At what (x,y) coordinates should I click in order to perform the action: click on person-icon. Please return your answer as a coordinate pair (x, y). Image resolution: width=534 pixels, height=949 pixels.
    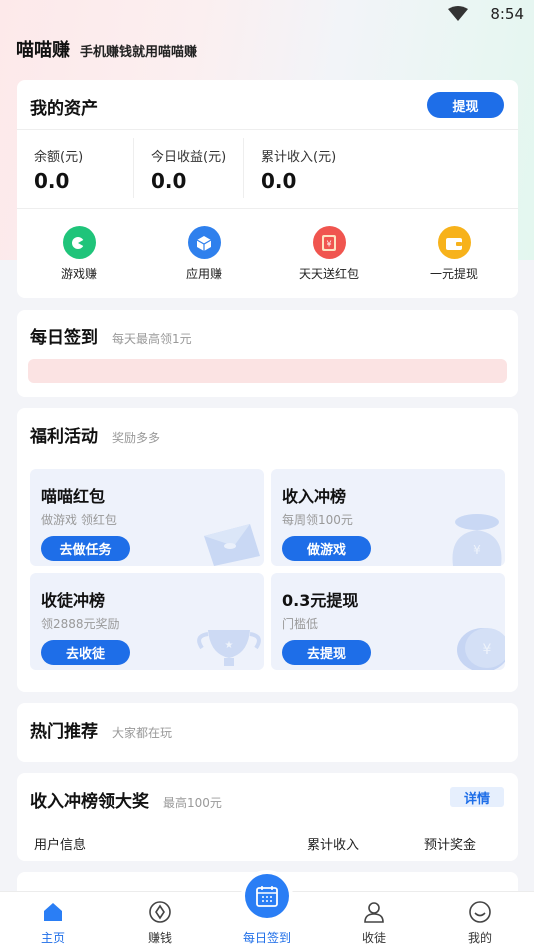
    Looking at the image, I should click on (374, 912).